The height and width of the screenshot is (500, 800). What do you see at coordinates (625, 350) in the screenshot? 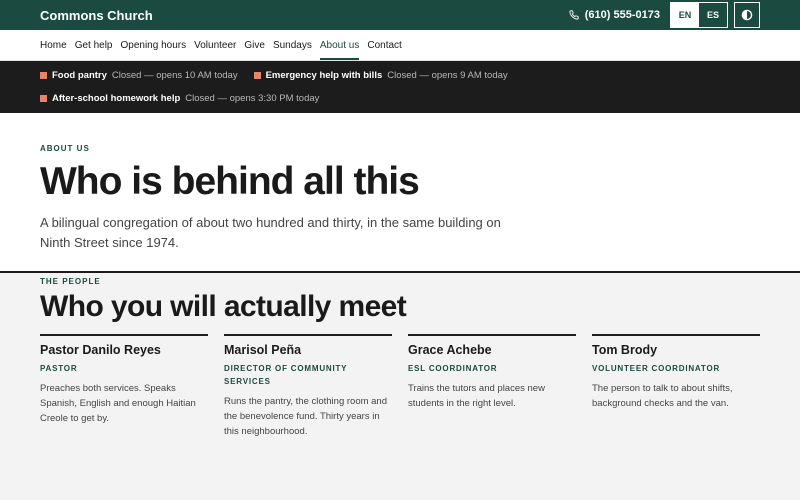
I see `person-name: Tom Brody` at bounding box center [625, 350].